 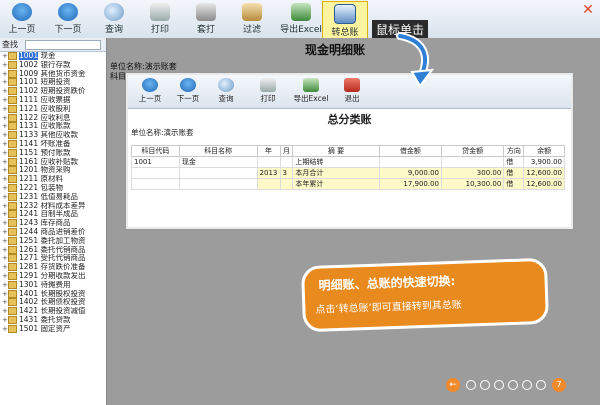 I want to click on template-print-button: 套打, so click(x=206, y=19).